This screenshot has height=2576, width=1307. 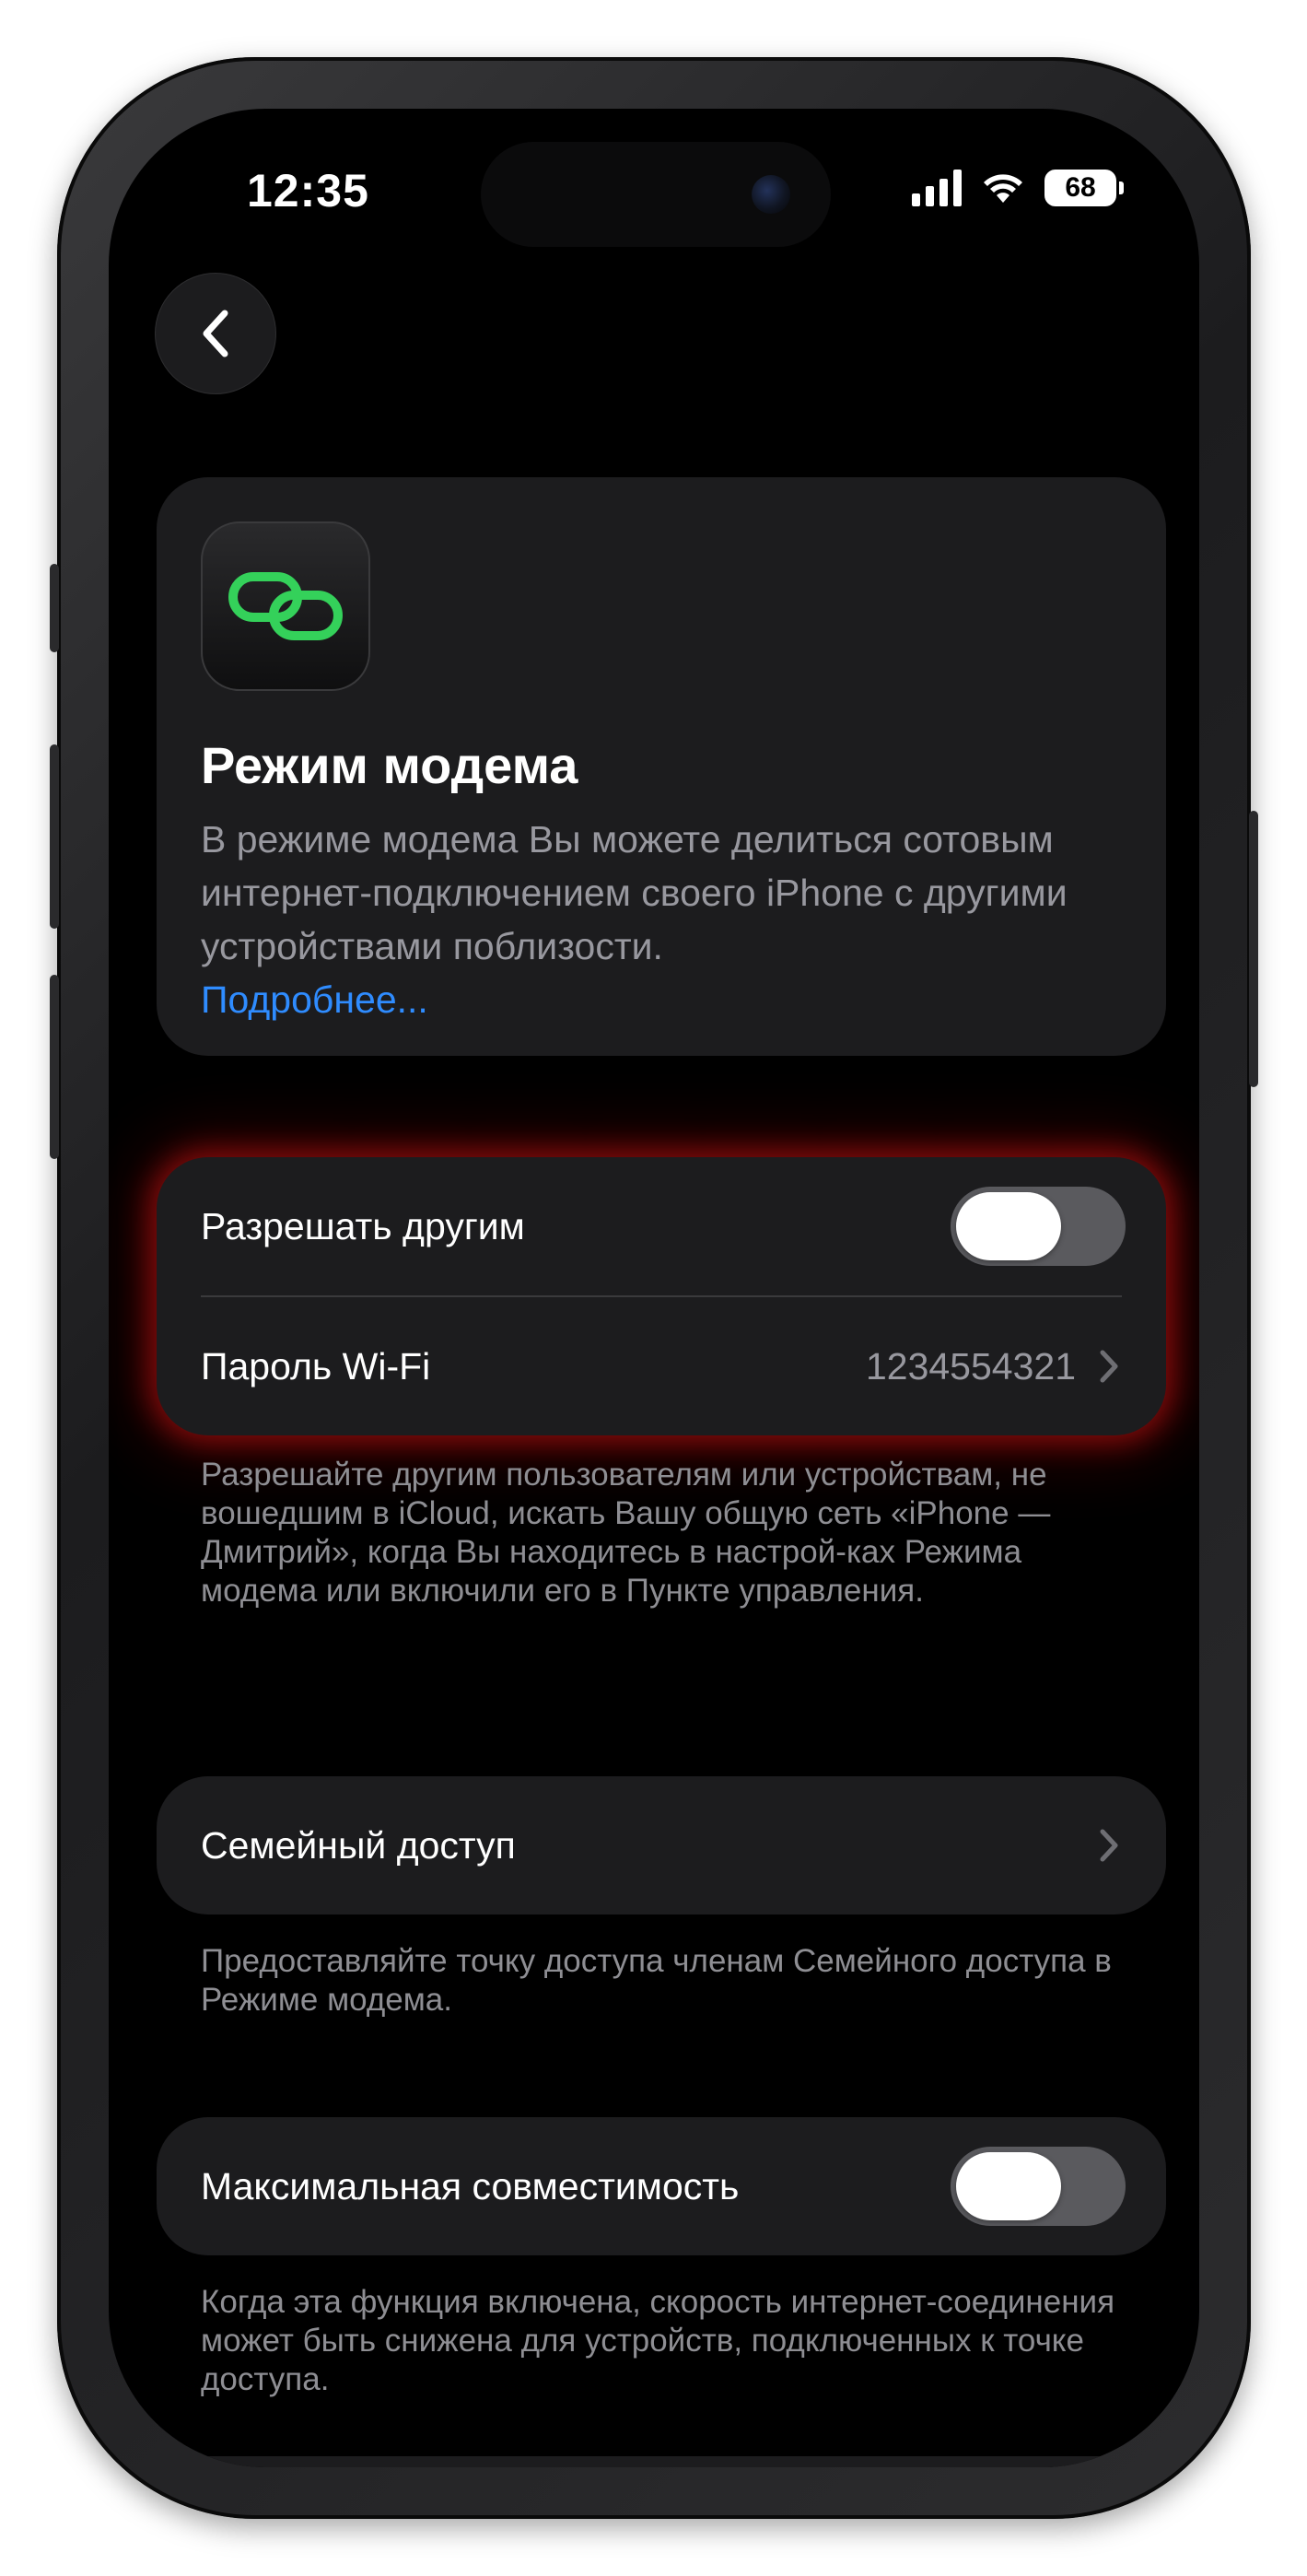 I want to click on status-icons: 68, so click(x=1018, y=188).